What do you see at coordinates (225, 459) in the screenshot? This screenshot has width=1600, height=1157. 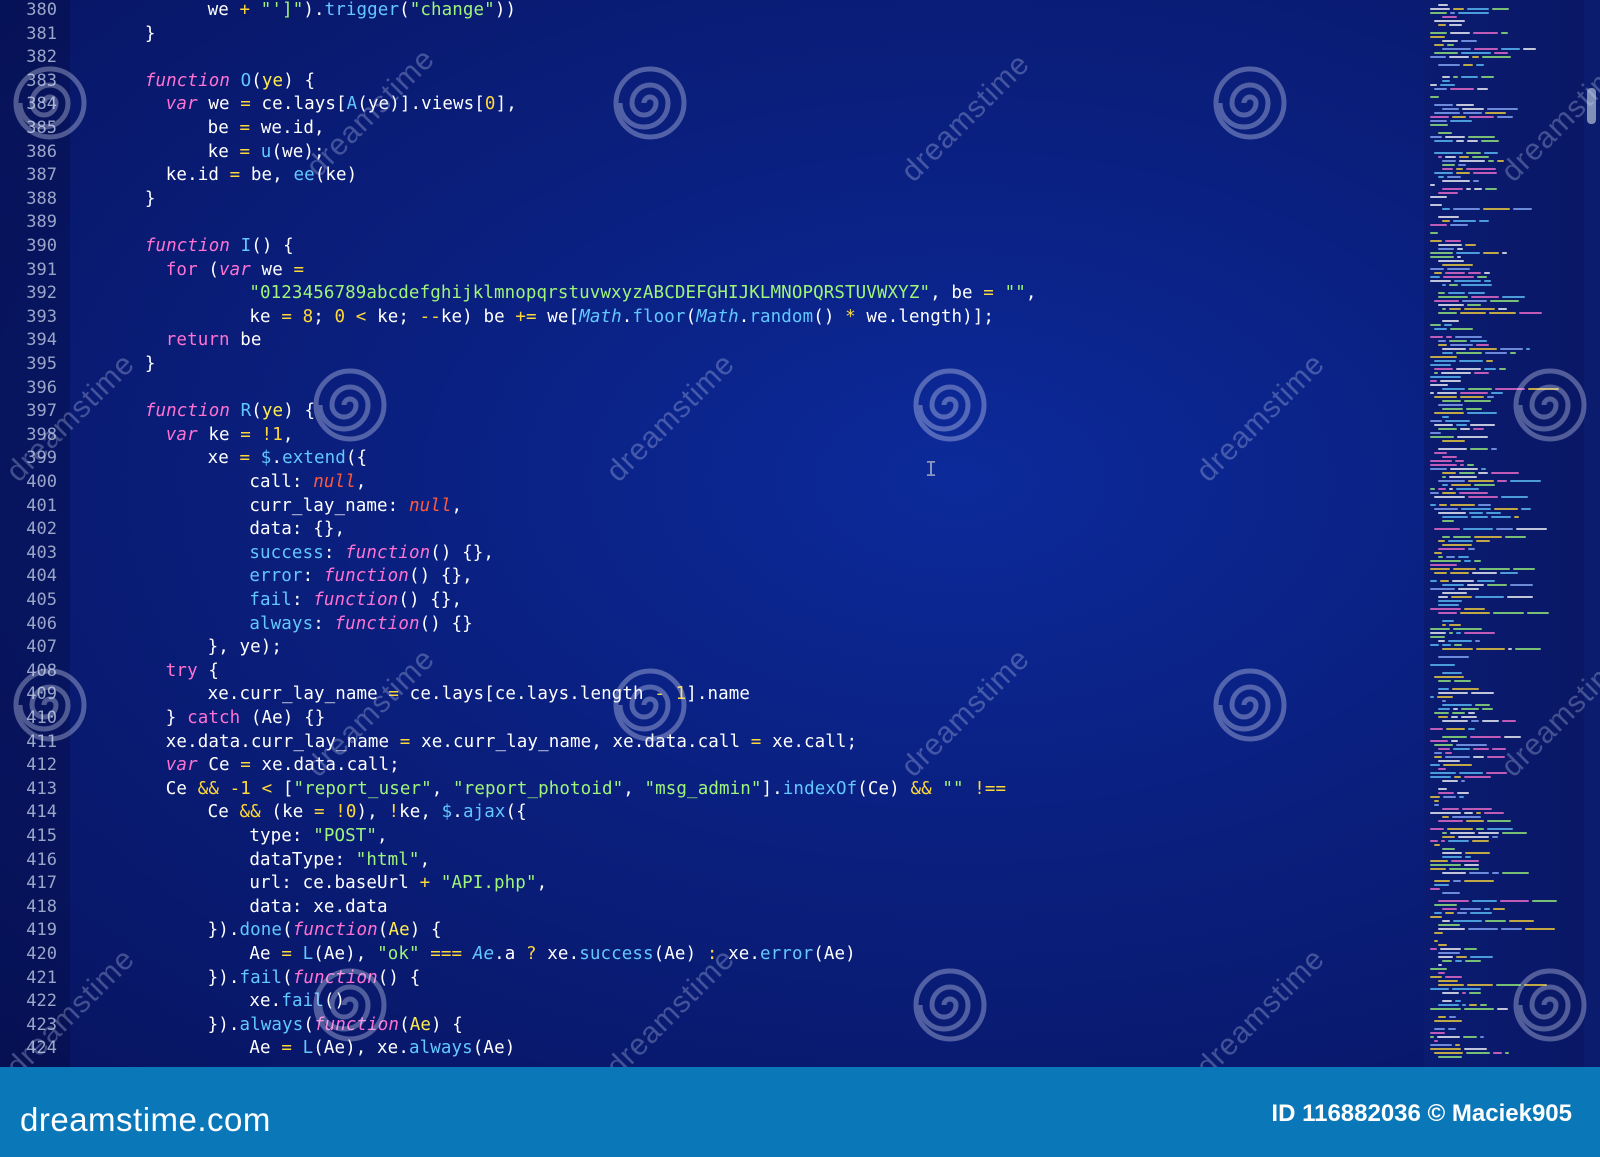 I see `code-line: xe = $.extend({` at bounding box center [225, 459].